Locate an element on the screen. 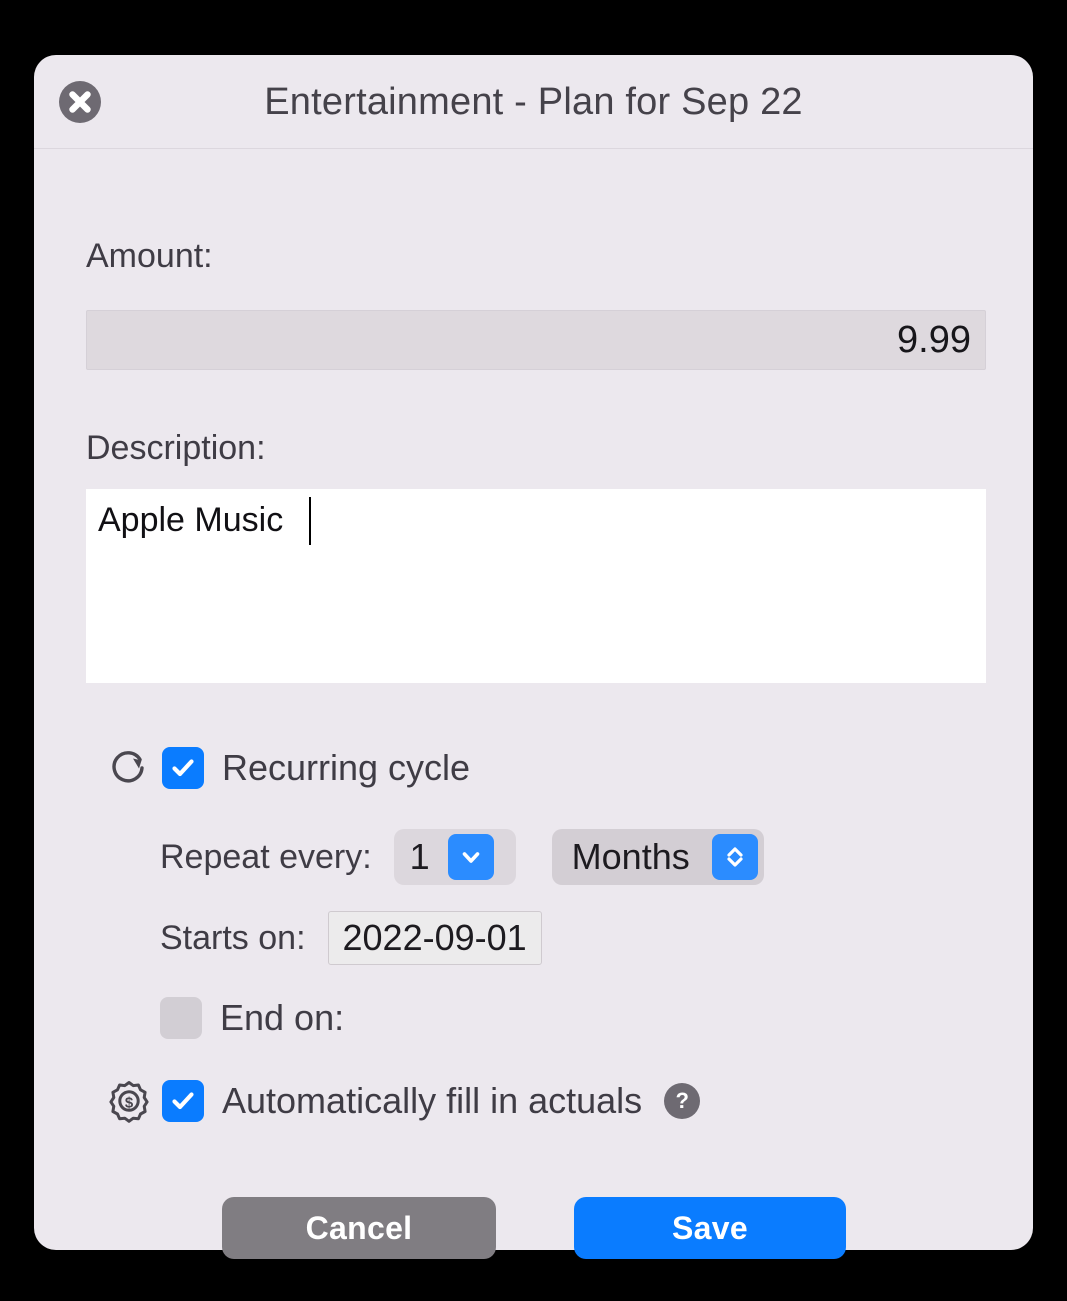  repeat-every-label: Repeat every: is located at coordinates (266, 856).